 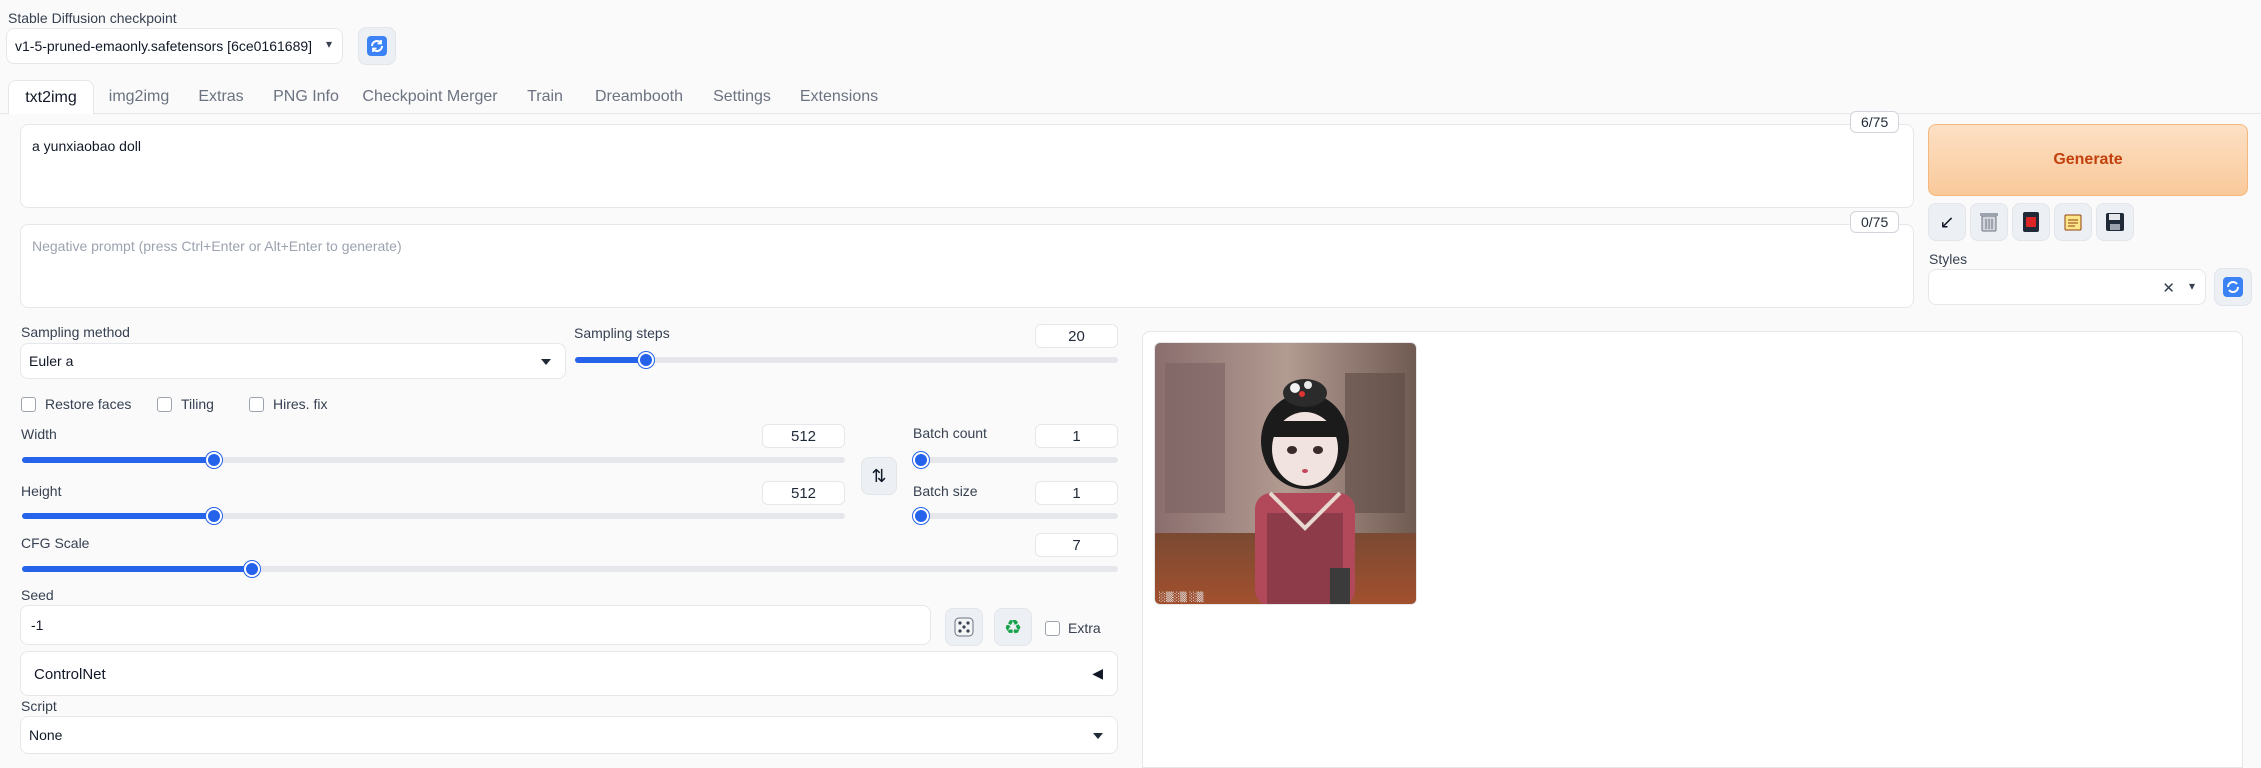 I want to click on refresh-styles-button, so click(x=2233, y=287).